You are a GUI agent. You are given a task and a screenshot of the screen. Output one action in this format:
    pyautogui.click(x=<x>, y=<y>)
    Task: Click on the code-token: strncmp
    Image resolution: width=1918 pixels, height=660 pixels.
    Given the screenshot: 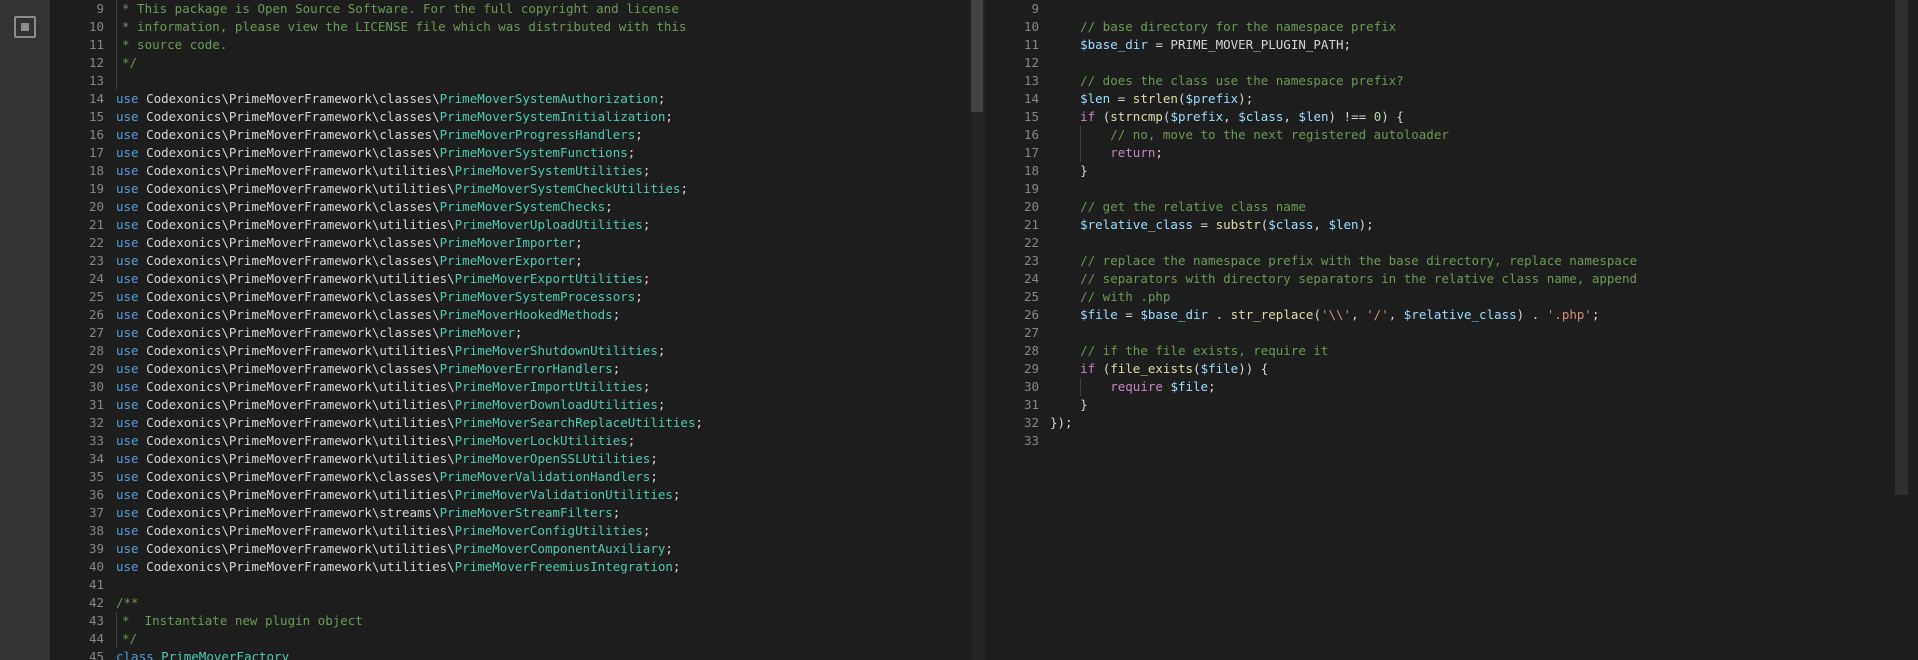 What is the action you would take?
    pyautogui.click(x=1136, y=116)
    